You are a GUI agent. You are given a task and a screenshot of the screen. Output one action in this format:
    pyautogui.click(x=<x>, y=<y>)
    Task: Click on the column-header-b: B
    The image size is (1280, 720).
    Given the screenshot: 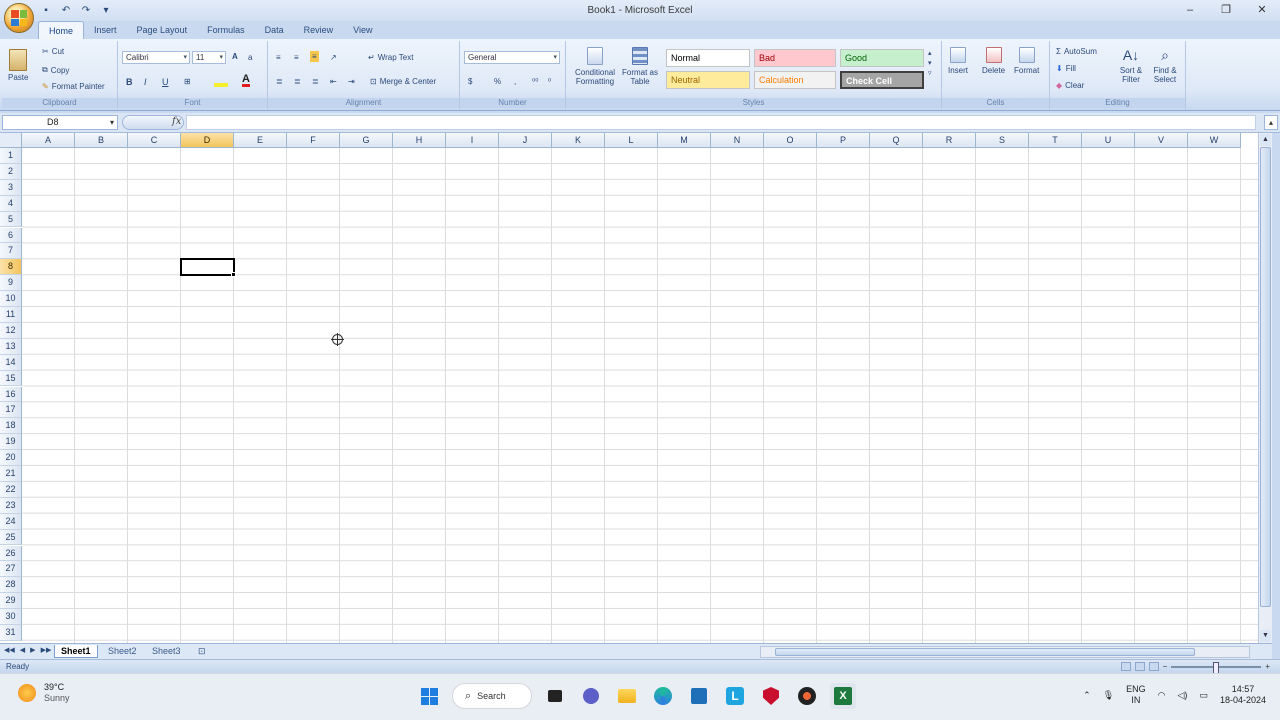 What is the action you would take?
    pyautogui.click(x=101, y=140)
    